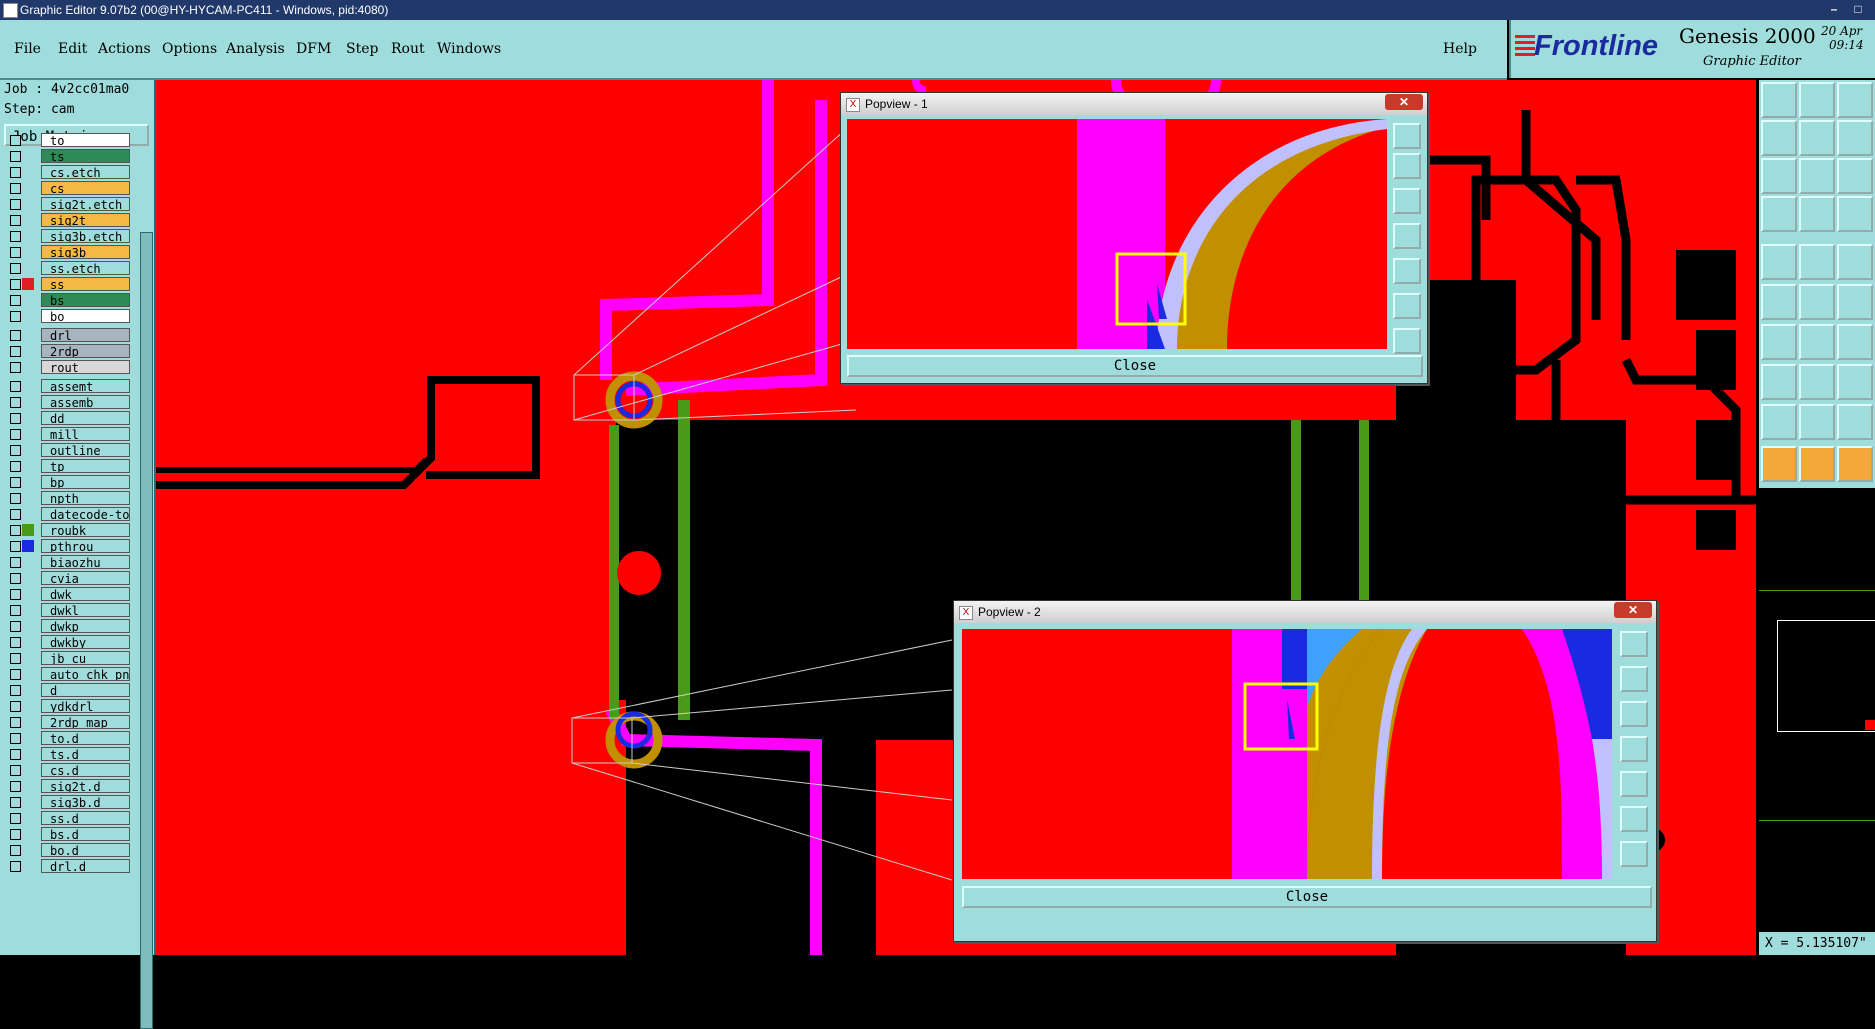 Image resolution: width=1875 pixels, height=1029 pixels. Describe the element at coordinates (69, 674) in the screenshot. I see `layer-row: auto_chk_pni` at that location.